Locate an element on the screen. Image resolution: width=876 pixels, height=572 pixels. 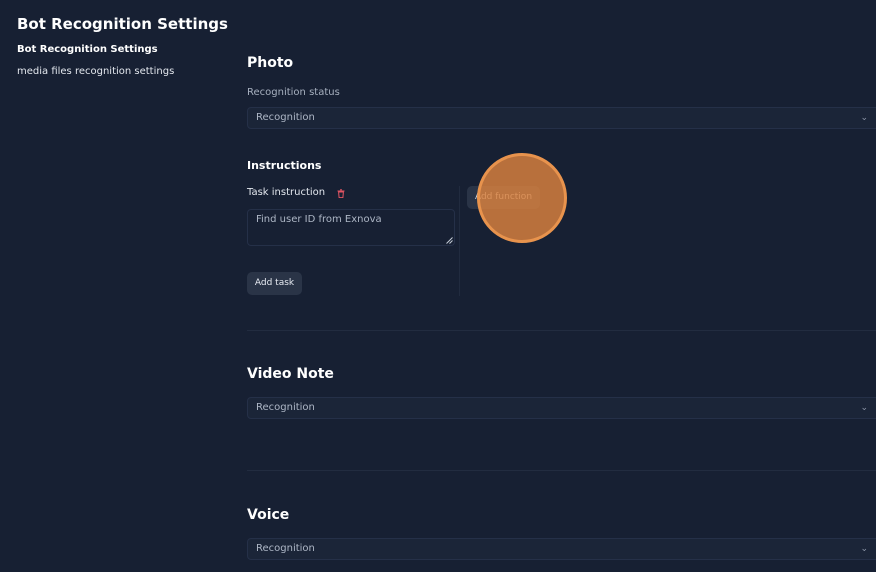
column-divider is located at coordinates (459, 241).